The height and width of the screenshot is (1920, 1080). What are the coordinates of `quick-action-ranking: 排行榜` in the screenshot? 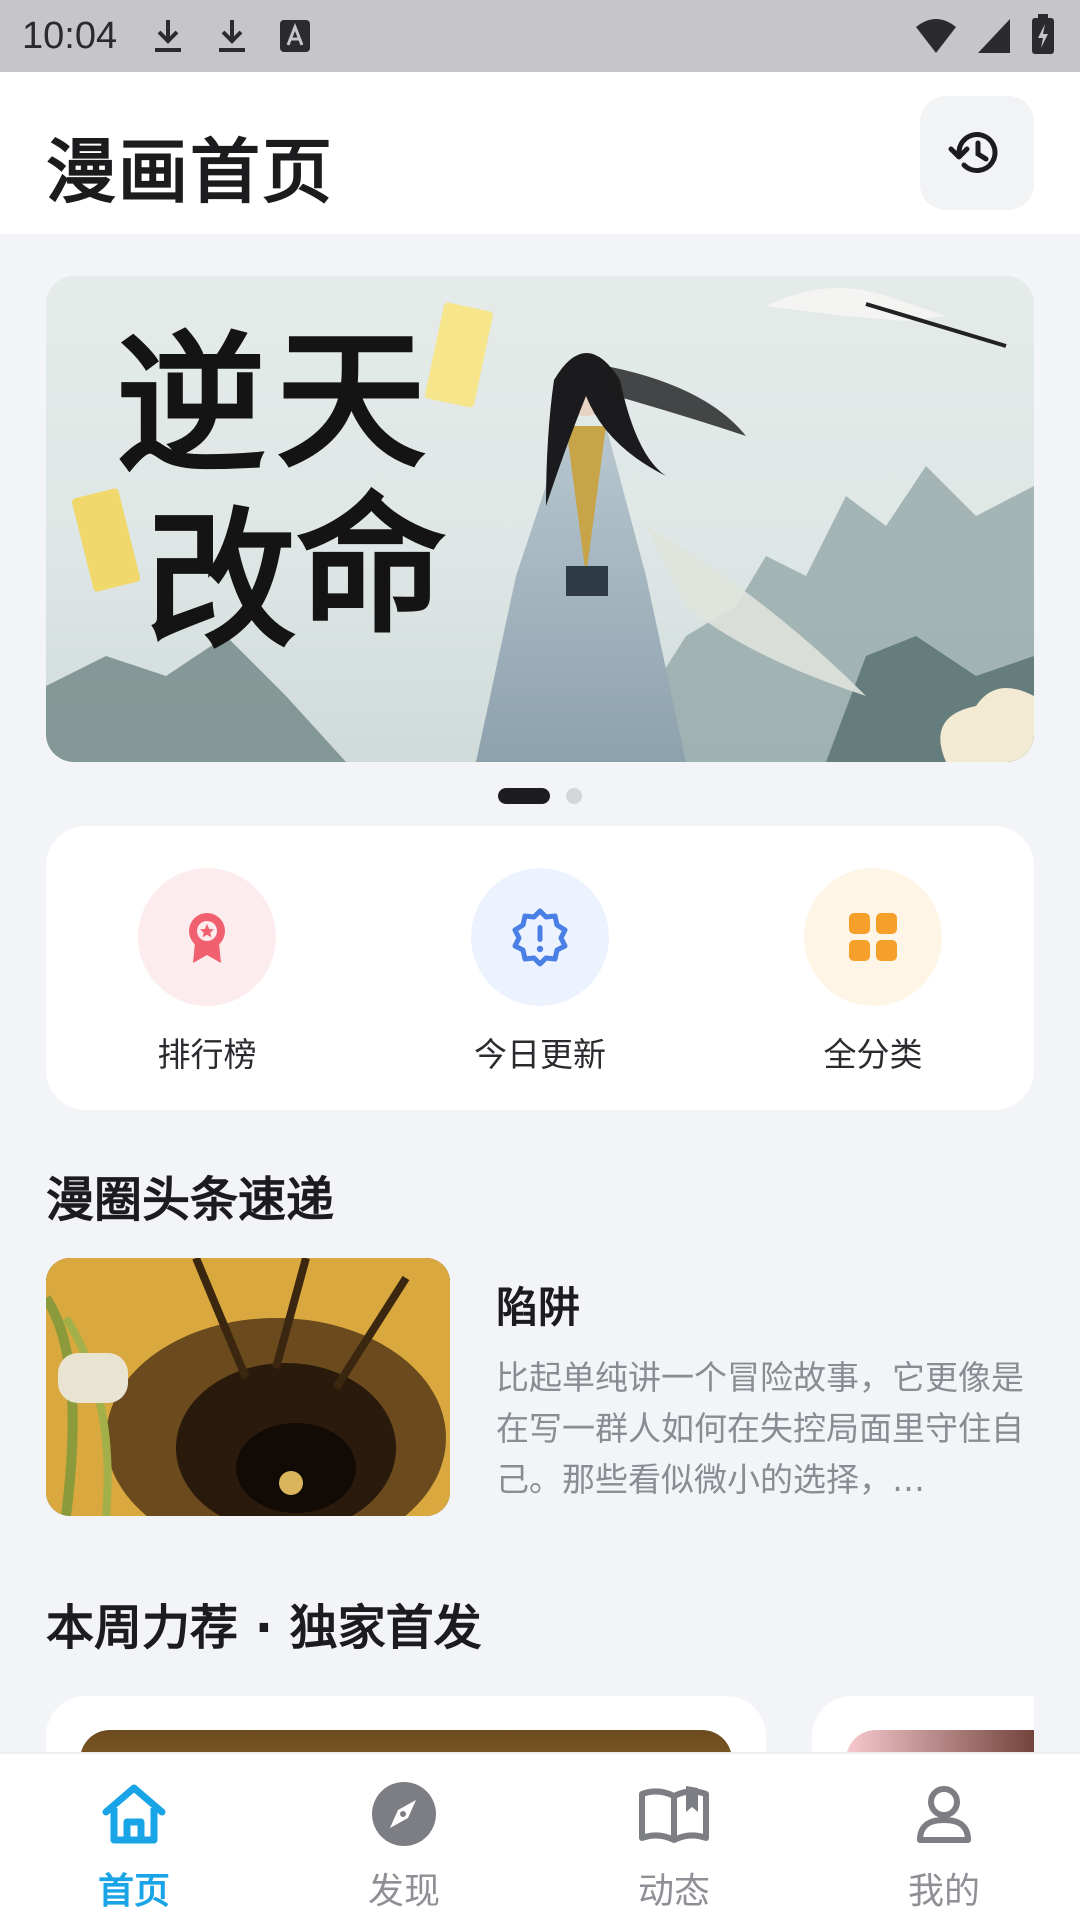 It's located at (207, 972).